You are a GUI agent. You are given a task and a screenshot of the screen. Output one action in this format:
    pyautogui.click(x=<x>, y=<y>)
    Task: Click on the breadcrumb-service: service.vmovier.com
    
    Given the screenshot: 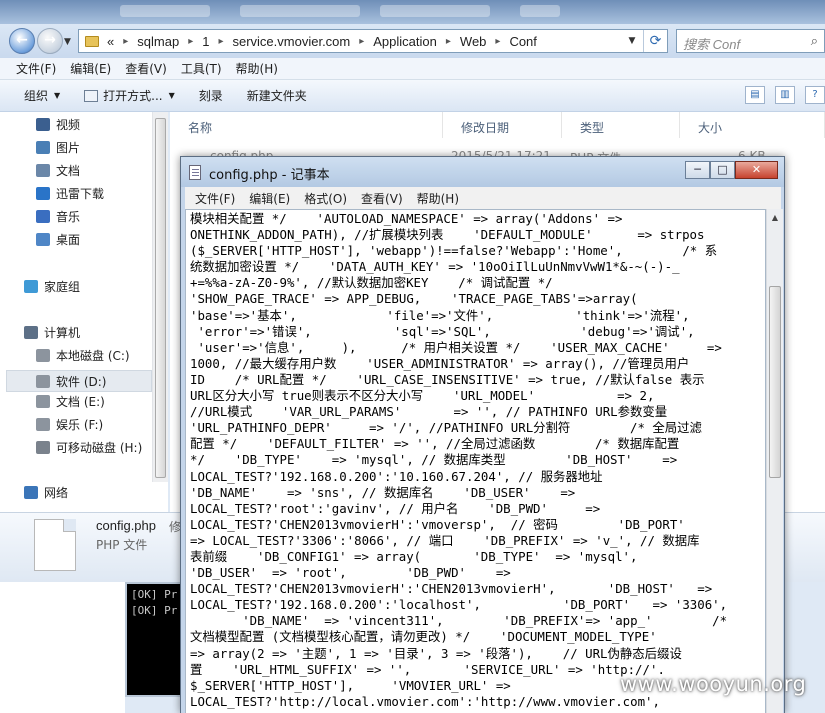 What is the action you would take?
    pyautogui.click(x=291, y=41)
    